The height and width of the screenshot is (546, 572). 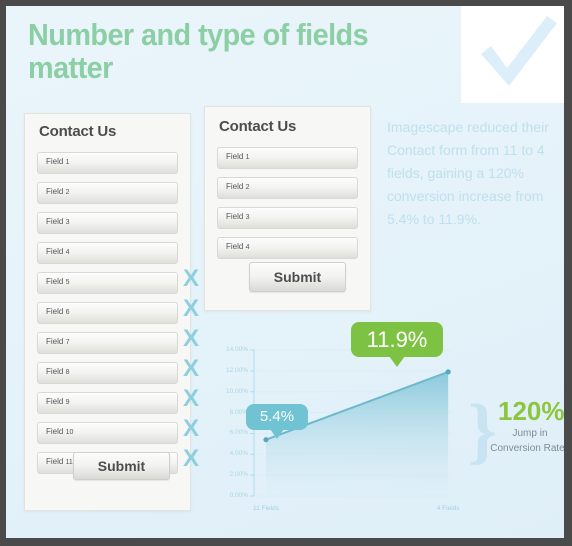 What do you see at coordinates (118, 340) in the screenshot?
I see `form-field: Field 7 X` at bounding box center [118, 340].